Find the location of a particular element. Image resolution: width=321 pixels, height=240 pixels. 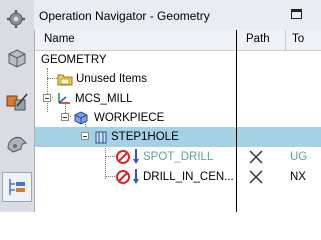

column-divider is located at coordinates (236, 121).